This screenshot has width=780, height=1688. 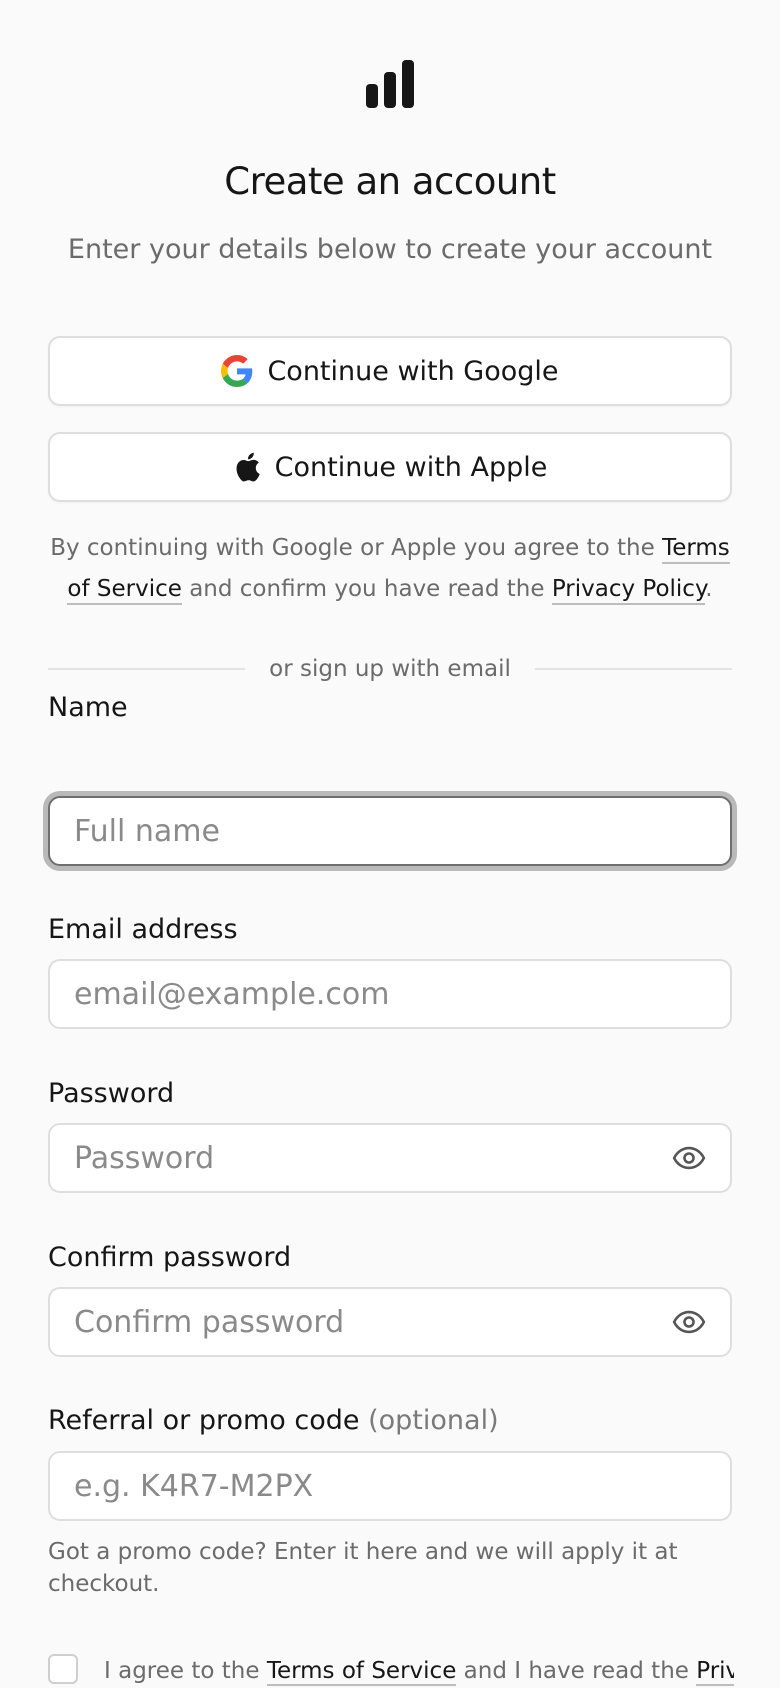 I want to click on agree-terms-link: Terms of Service, so click(x=361, y=1672).